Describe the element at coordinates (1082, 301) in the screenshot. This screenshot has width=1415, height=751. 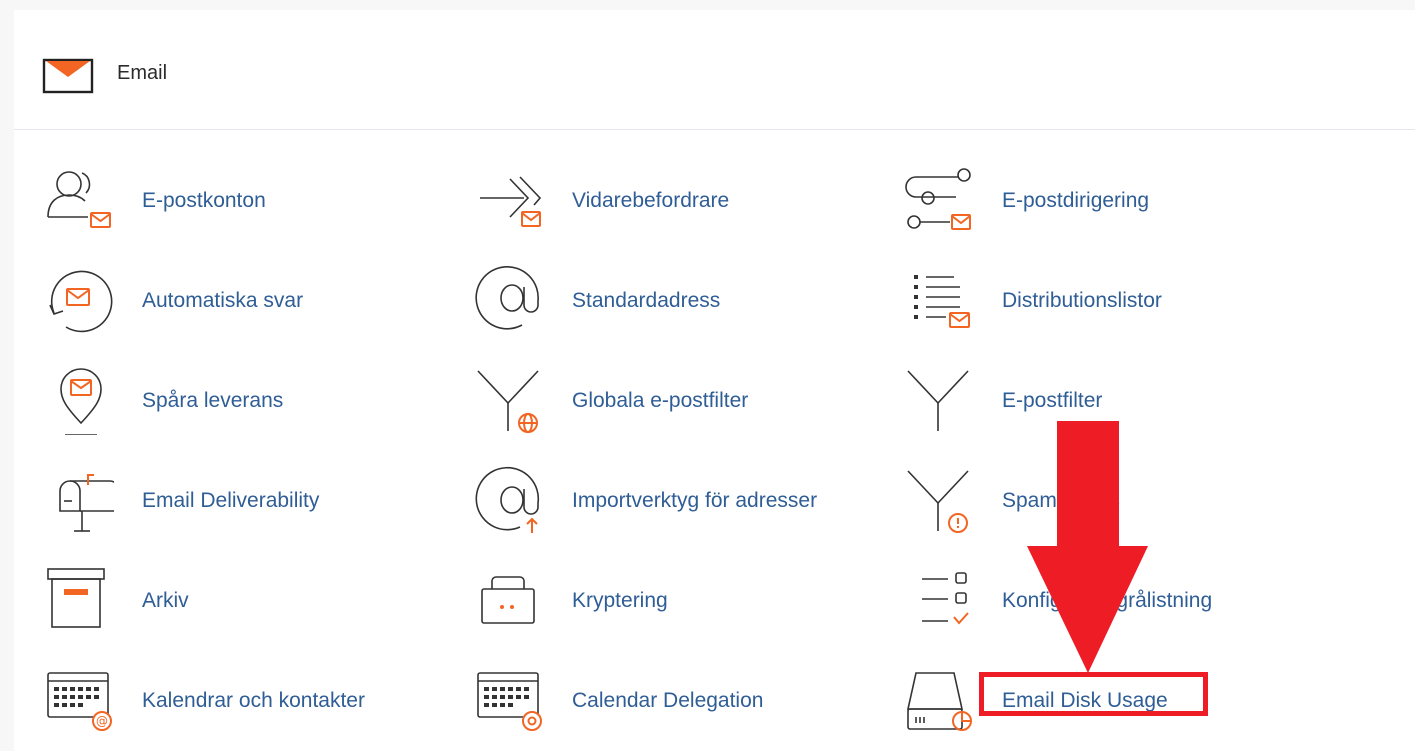
I see `item-label: Distributionslistor` at that location.